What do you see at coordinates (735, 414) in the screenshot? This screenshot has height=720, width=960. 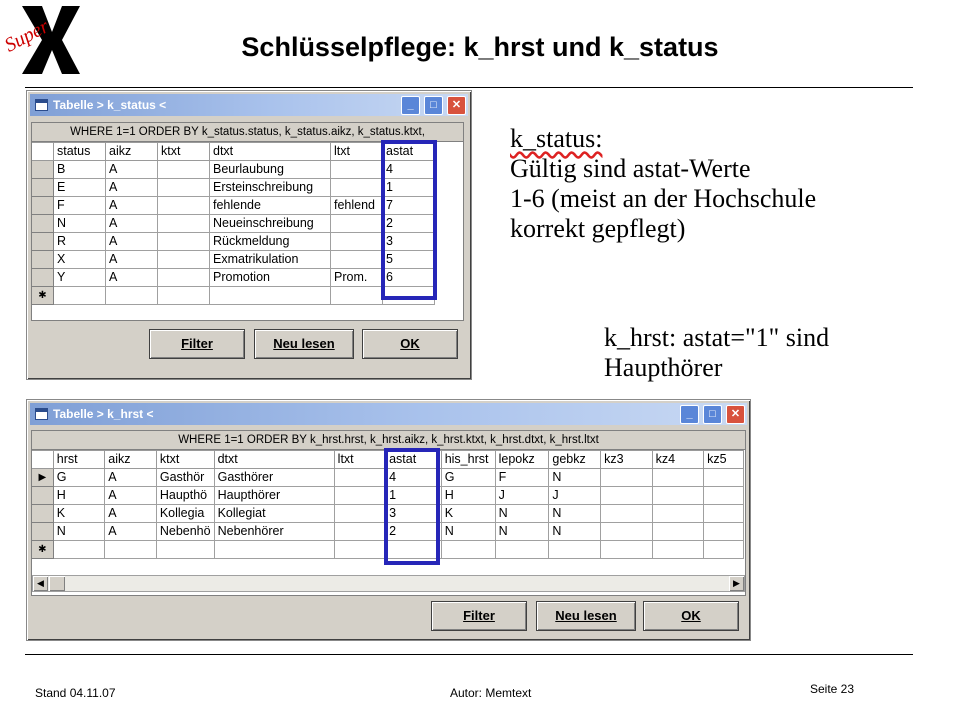 I see `close-icon: ✕` at bounding box center [735, 414].